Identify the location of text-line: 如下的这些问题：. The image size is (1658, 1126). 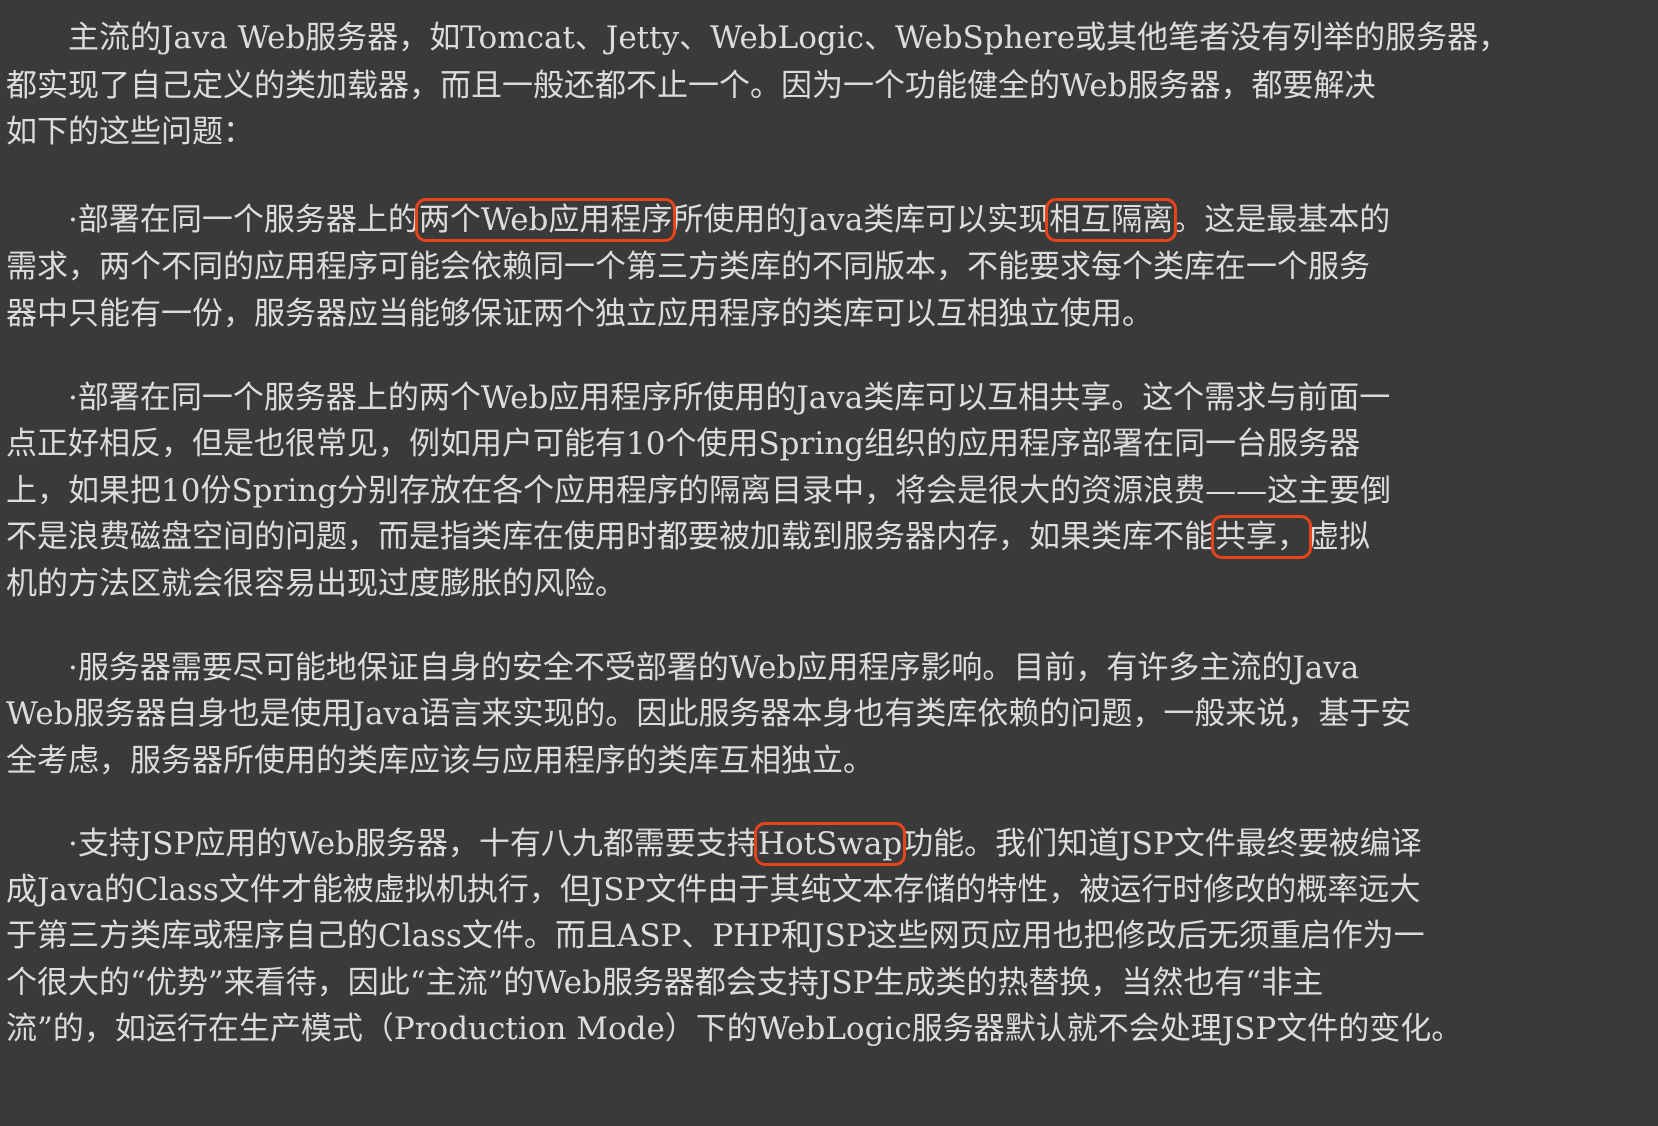
(130, 132).